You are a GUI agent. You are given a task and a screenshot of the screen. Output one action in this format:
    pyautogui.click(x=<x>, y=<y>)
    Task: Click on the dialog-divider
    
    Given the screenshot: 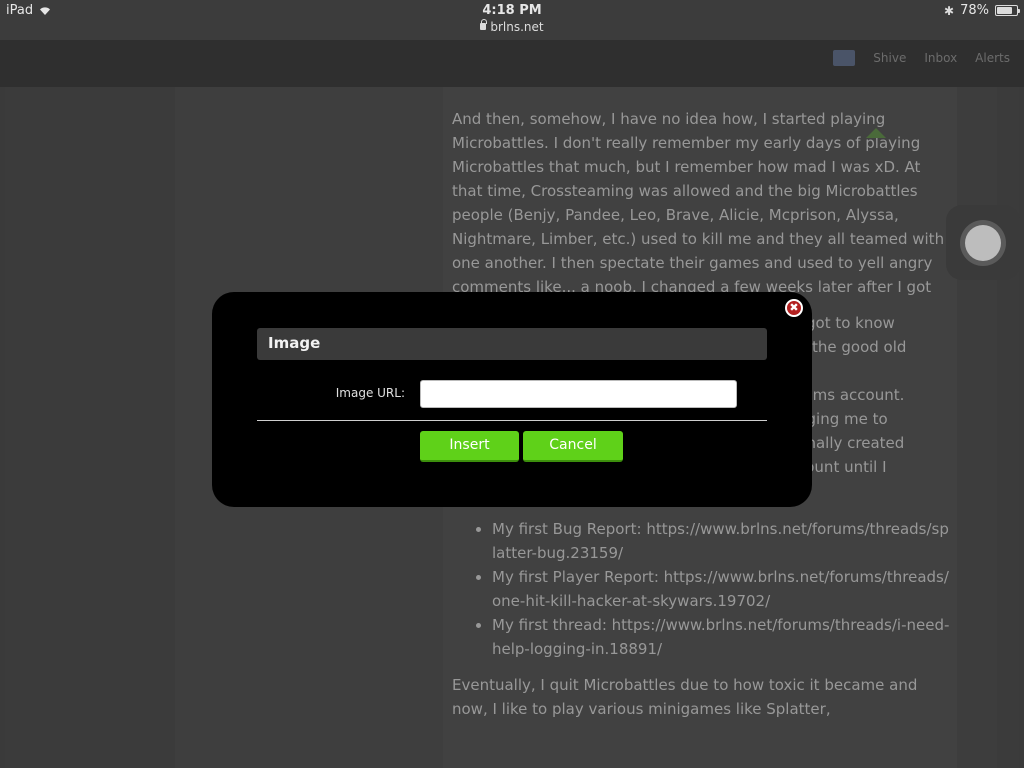 What is the action you would take?
    pyautogui.click(x=512, y=420)
    